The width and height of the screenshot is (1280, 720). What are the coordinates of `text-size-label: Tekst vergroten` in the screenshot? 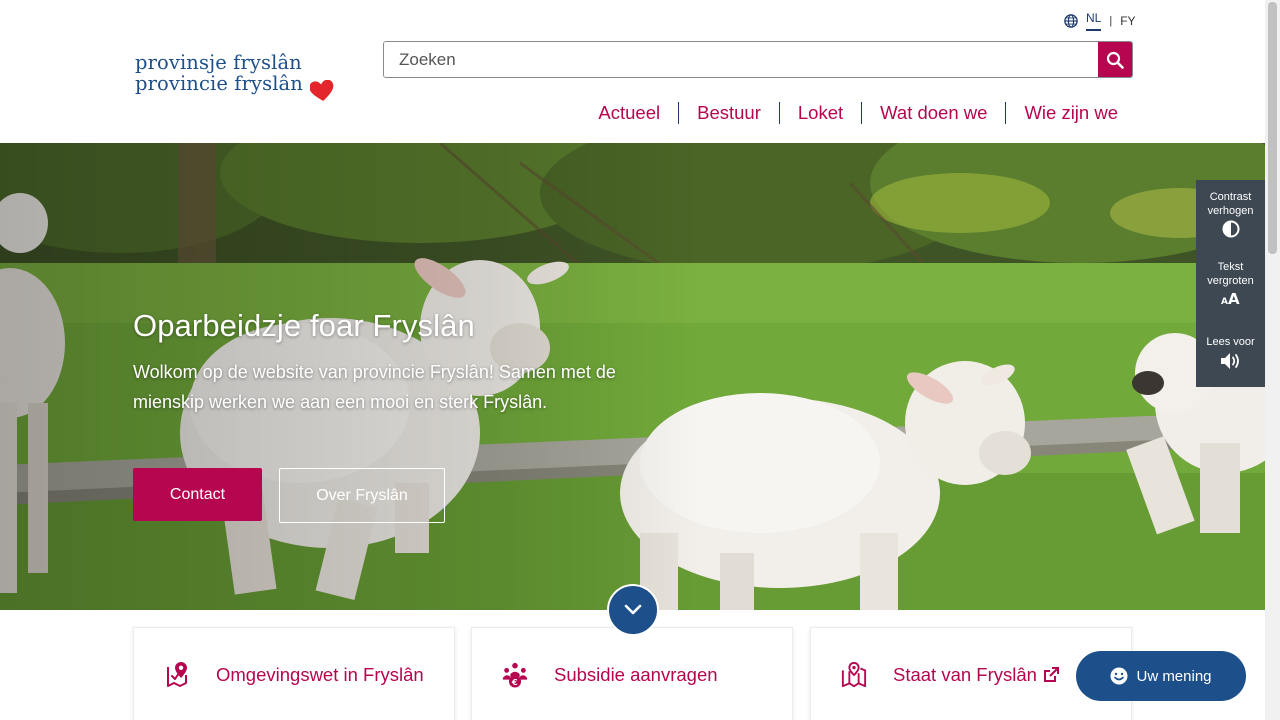 It's located at (1230, 274).